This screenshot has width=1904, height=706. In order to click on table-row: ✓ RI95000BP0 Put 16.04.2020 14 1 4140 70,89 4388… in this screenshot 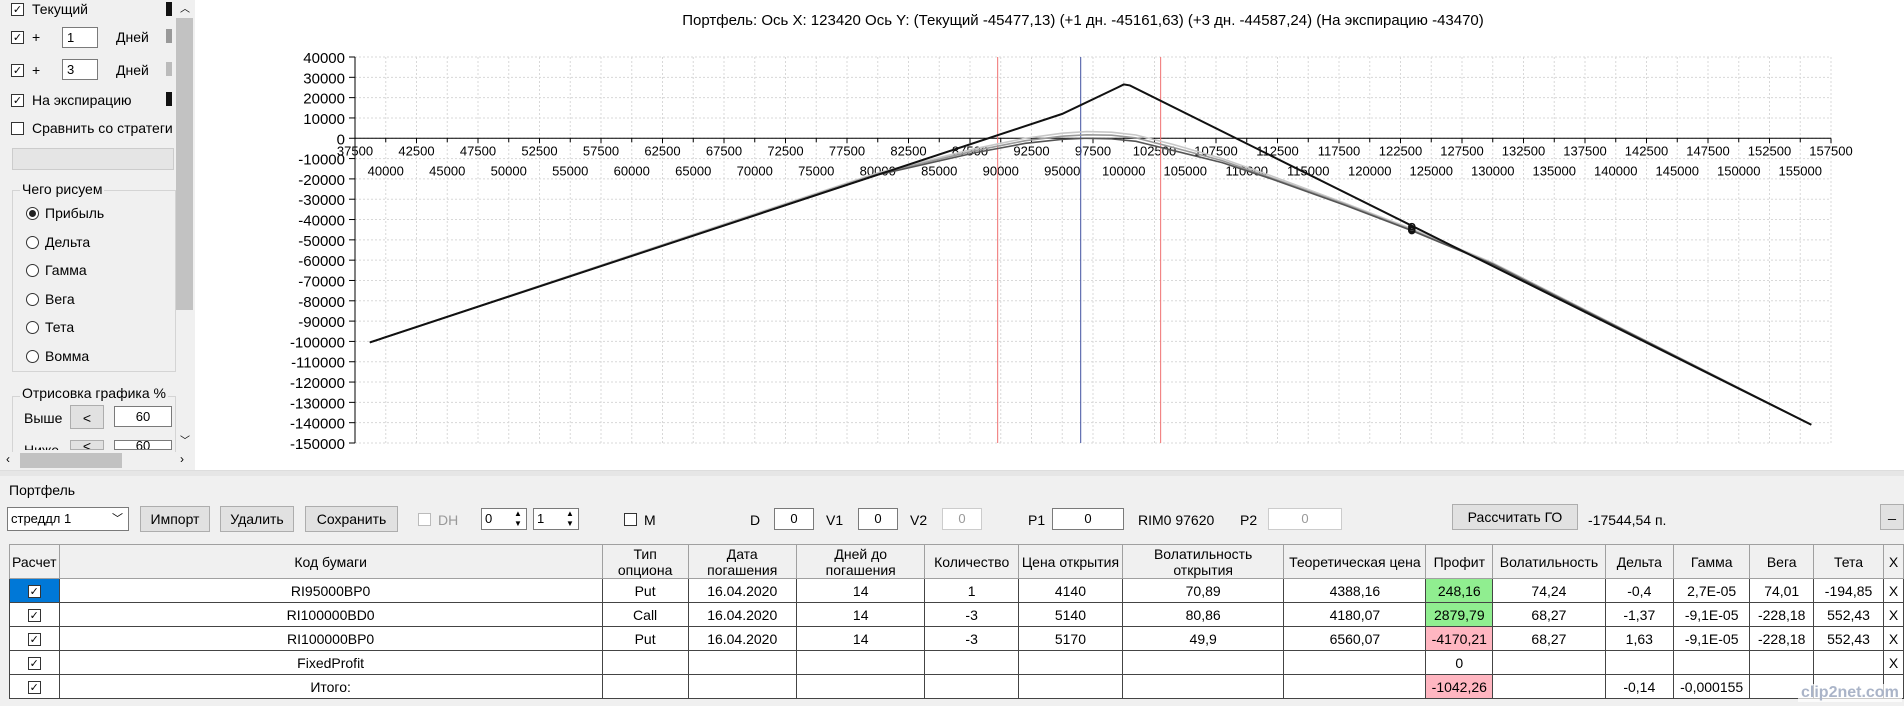, I will do `click(956, 590)`.